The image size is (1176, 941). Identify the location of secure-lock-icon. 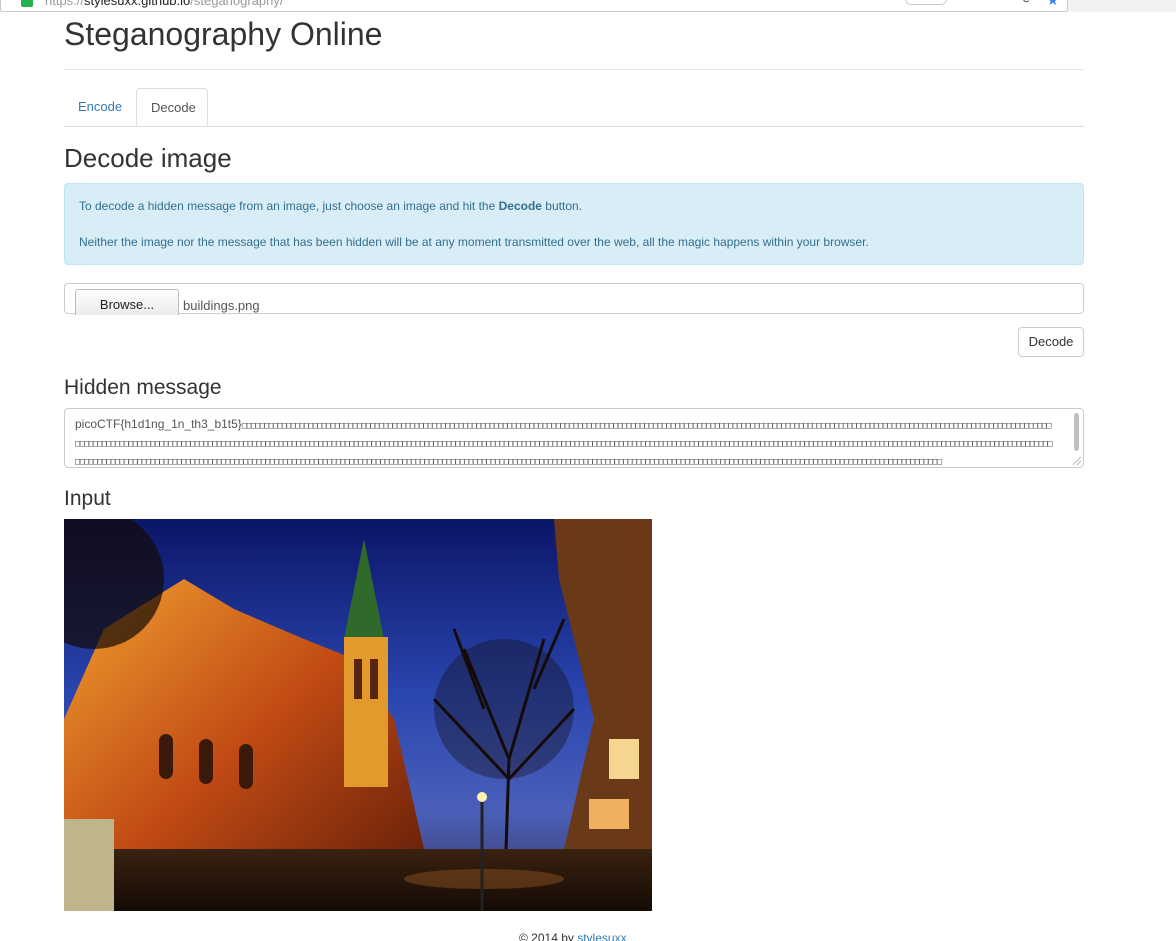
(27, 3).